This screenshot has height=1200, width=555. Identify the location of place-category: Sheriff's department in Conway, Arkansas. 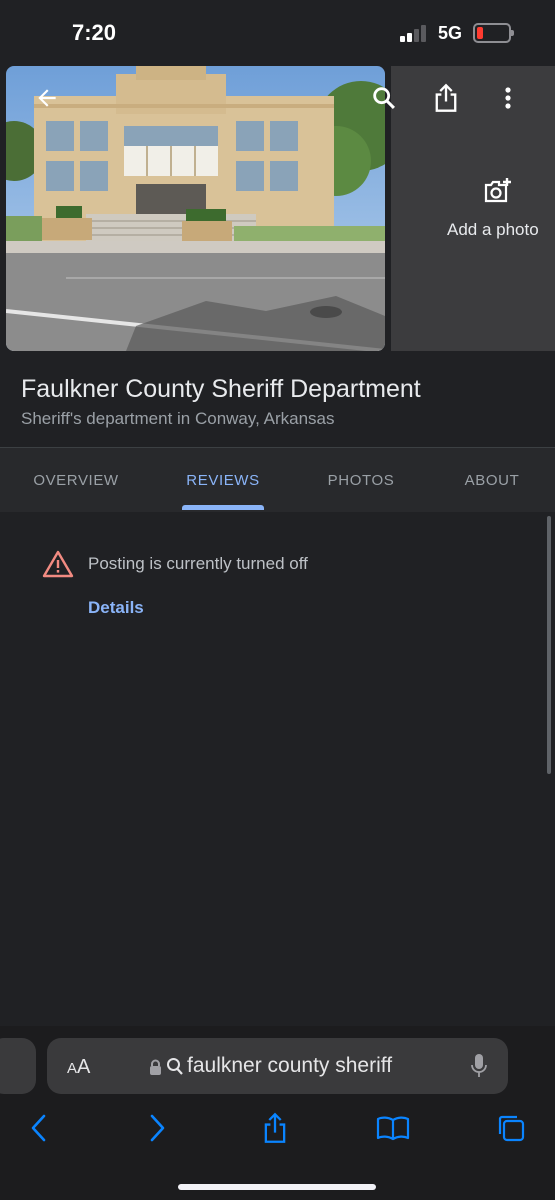
(178, 418).